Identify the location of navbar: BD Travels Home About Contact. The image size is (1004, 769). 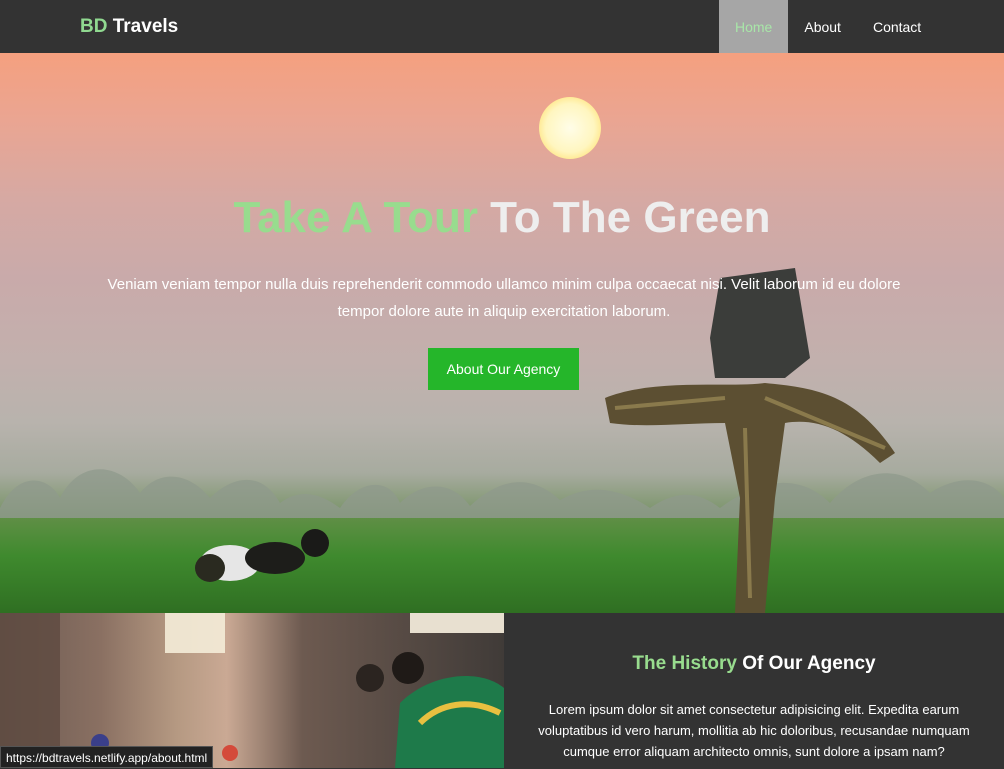
(502, 26).